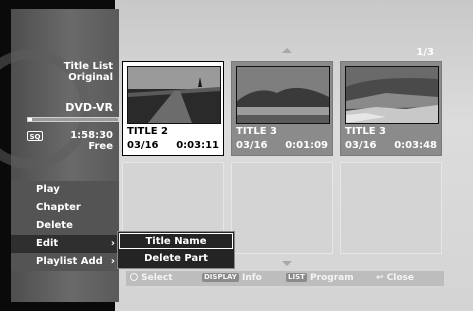 The width and height of the screenshot is (473, 311). I want to click on submenu-item-title-name: Title Name, so click(176, 241).